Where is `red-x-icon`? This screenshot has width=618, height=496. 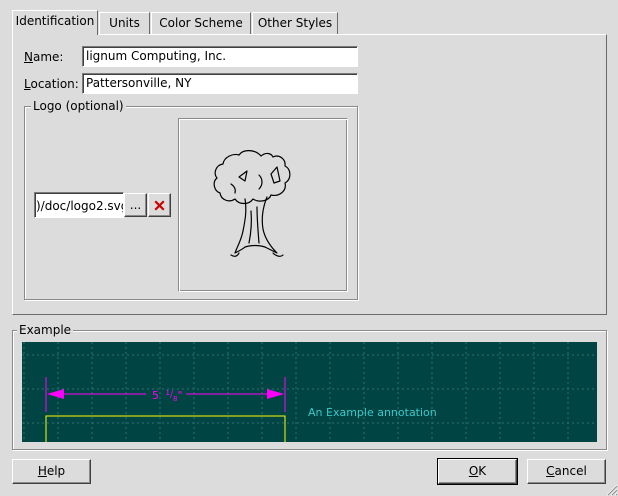
red-x-icon is located at coordinates (159, 205).